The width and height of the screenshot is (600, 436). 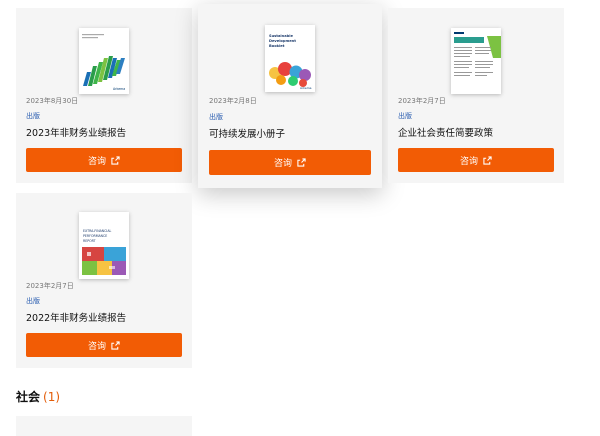 I want to click on publication-card: Arkema 2023年8月30日 出版 2023年非财务业绩报告 咨询, so click(x=104, y=95).